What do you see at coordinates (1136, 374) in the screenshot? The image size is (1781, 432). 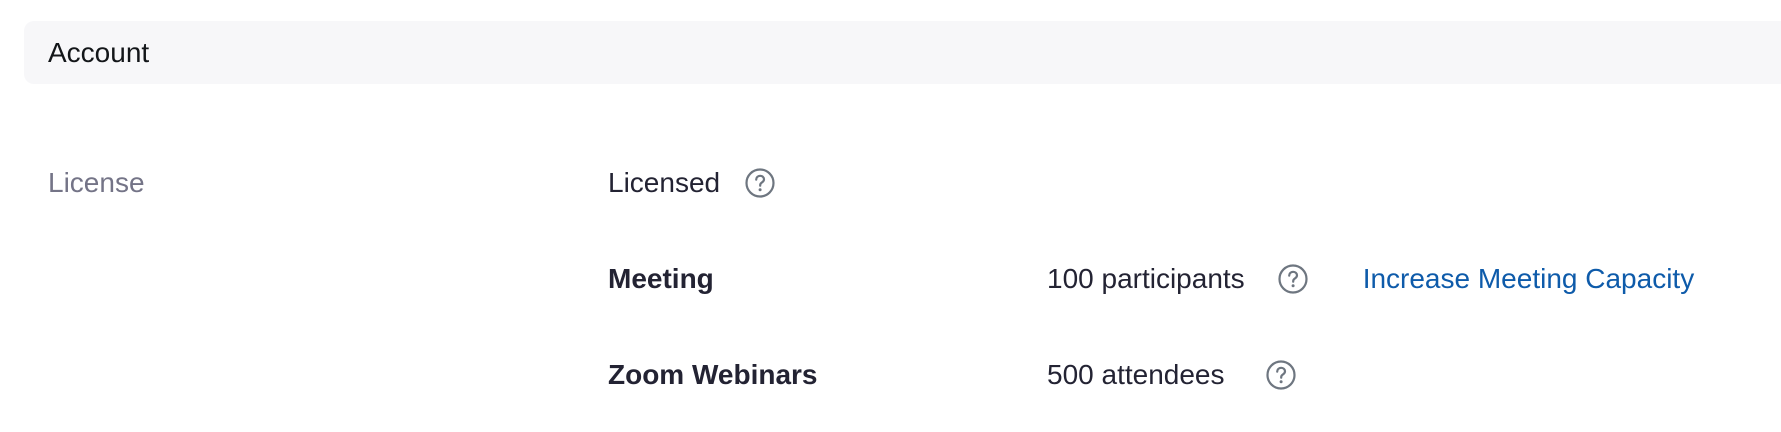 I see `webinars-capacity-value: 500 attendees` at bounding box center [1136, 374].